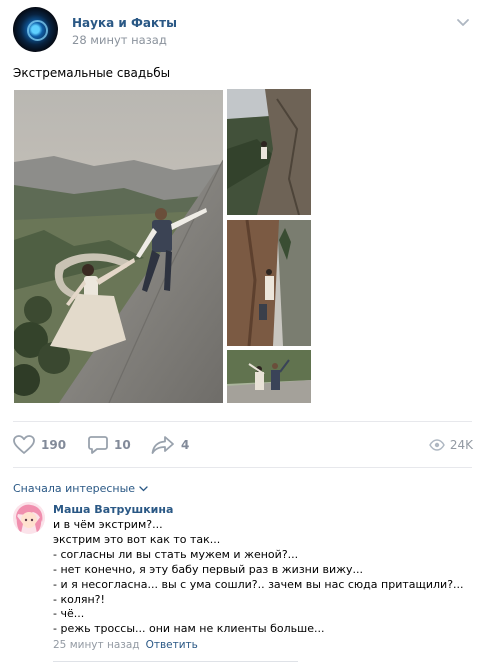 The image size is (485, 670). Describe the element at coordinates (185, 445) in the screenshot. I see `share-count: 4` at that location.